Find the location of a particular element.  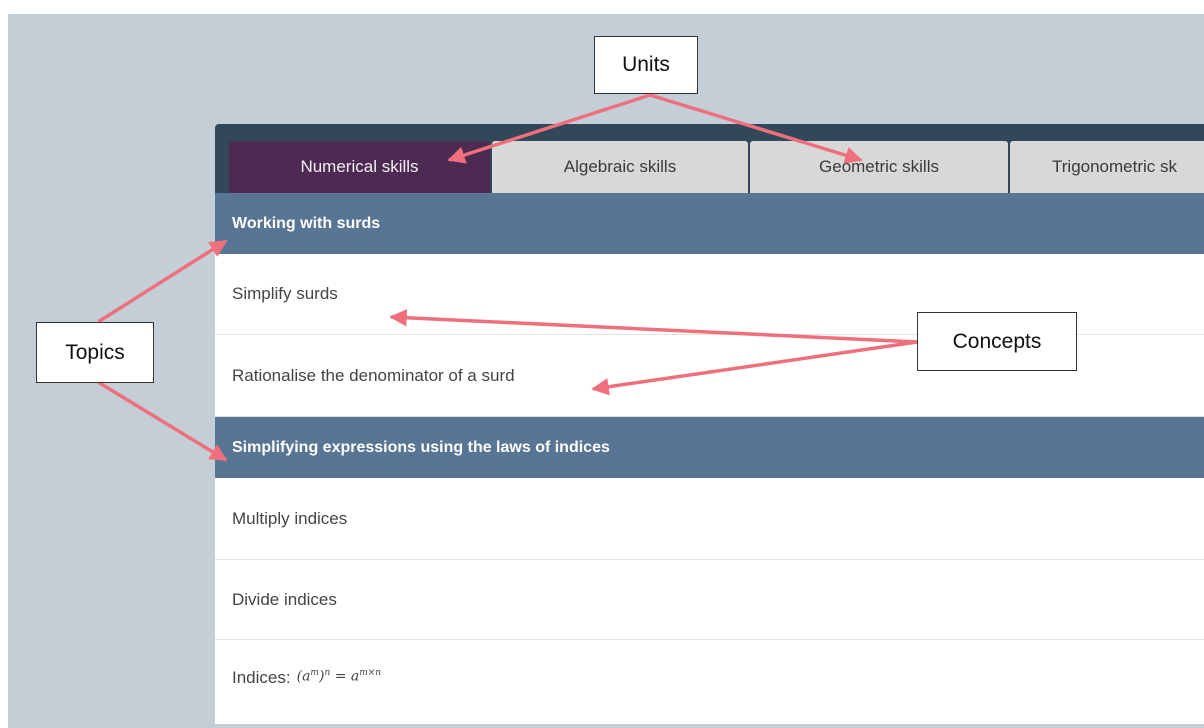

concept-divide-indices: Divide indices is located at coordinates (709, 600).